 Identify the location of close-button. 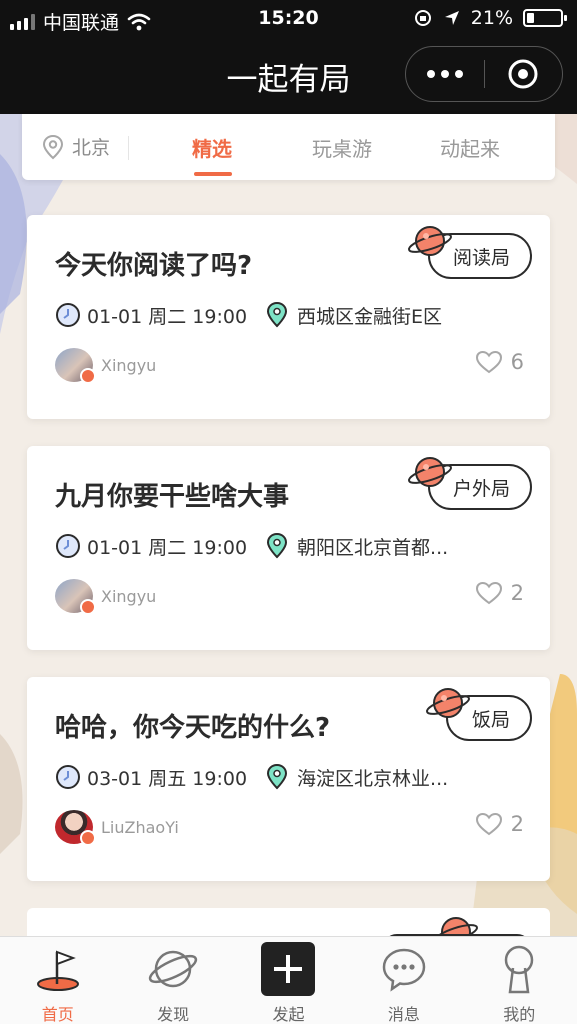
(524, 74).